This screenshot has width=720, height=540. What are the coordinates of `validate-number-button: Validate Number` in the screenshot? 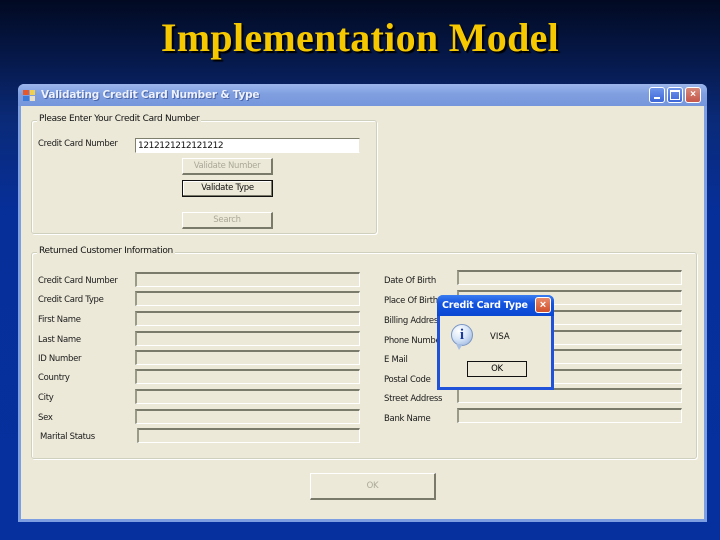 It's located at (227, 166).